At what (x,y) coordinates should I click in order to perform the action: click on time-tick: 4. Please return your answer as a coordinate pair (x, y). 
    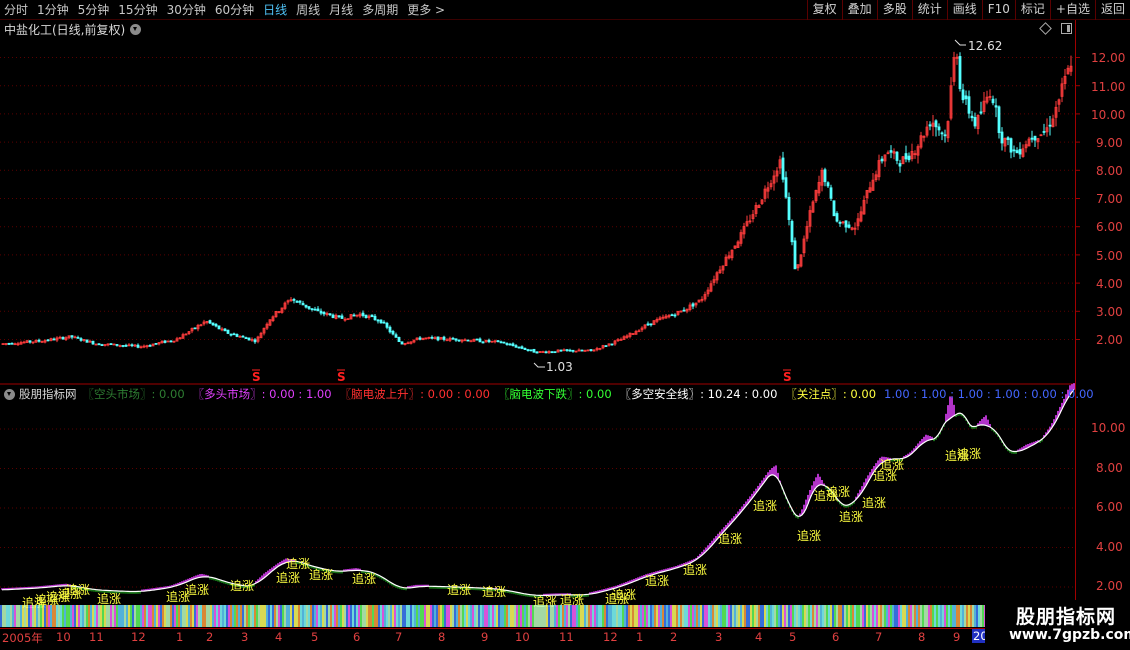
    Looking at the image, I should click on (279, 637).